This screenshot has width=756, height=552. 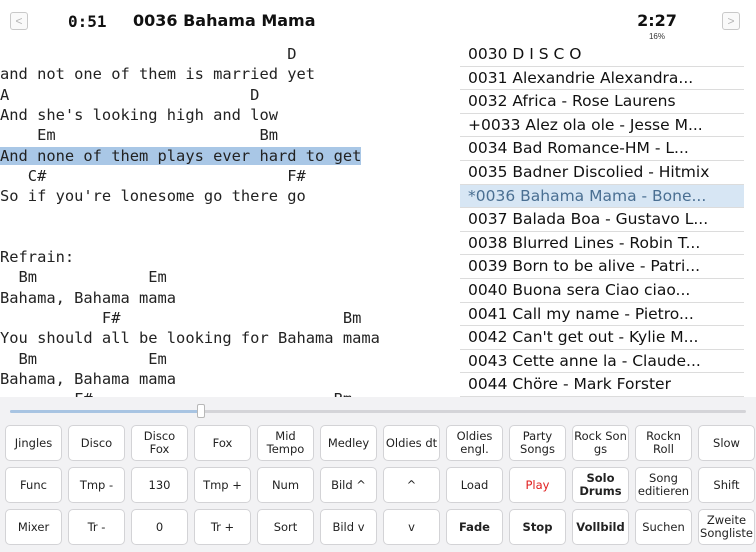 What do you see at coordinates (656, 36) in the screenshot?
I see `progress-percent: 16%` at bounding box center [656, 36].